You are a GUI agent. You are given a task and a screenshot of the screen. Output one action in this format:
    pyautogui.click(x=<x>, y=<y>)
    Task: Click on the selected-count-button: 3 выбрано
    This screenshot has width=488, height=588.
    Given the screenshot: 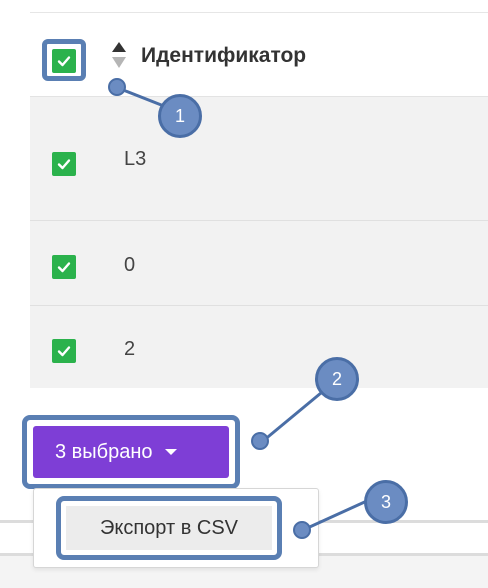 What is the action you would take?
    pyautogui.click(x=131, y=452)
    